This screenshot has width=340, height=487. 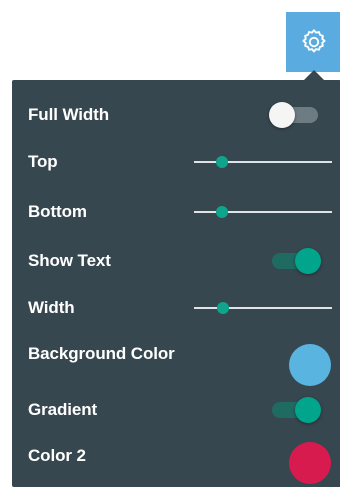 What do you see at coordinates (310, 365) in the screenshot?
I see `background-color-swatch` at bounding box center [310, 365].